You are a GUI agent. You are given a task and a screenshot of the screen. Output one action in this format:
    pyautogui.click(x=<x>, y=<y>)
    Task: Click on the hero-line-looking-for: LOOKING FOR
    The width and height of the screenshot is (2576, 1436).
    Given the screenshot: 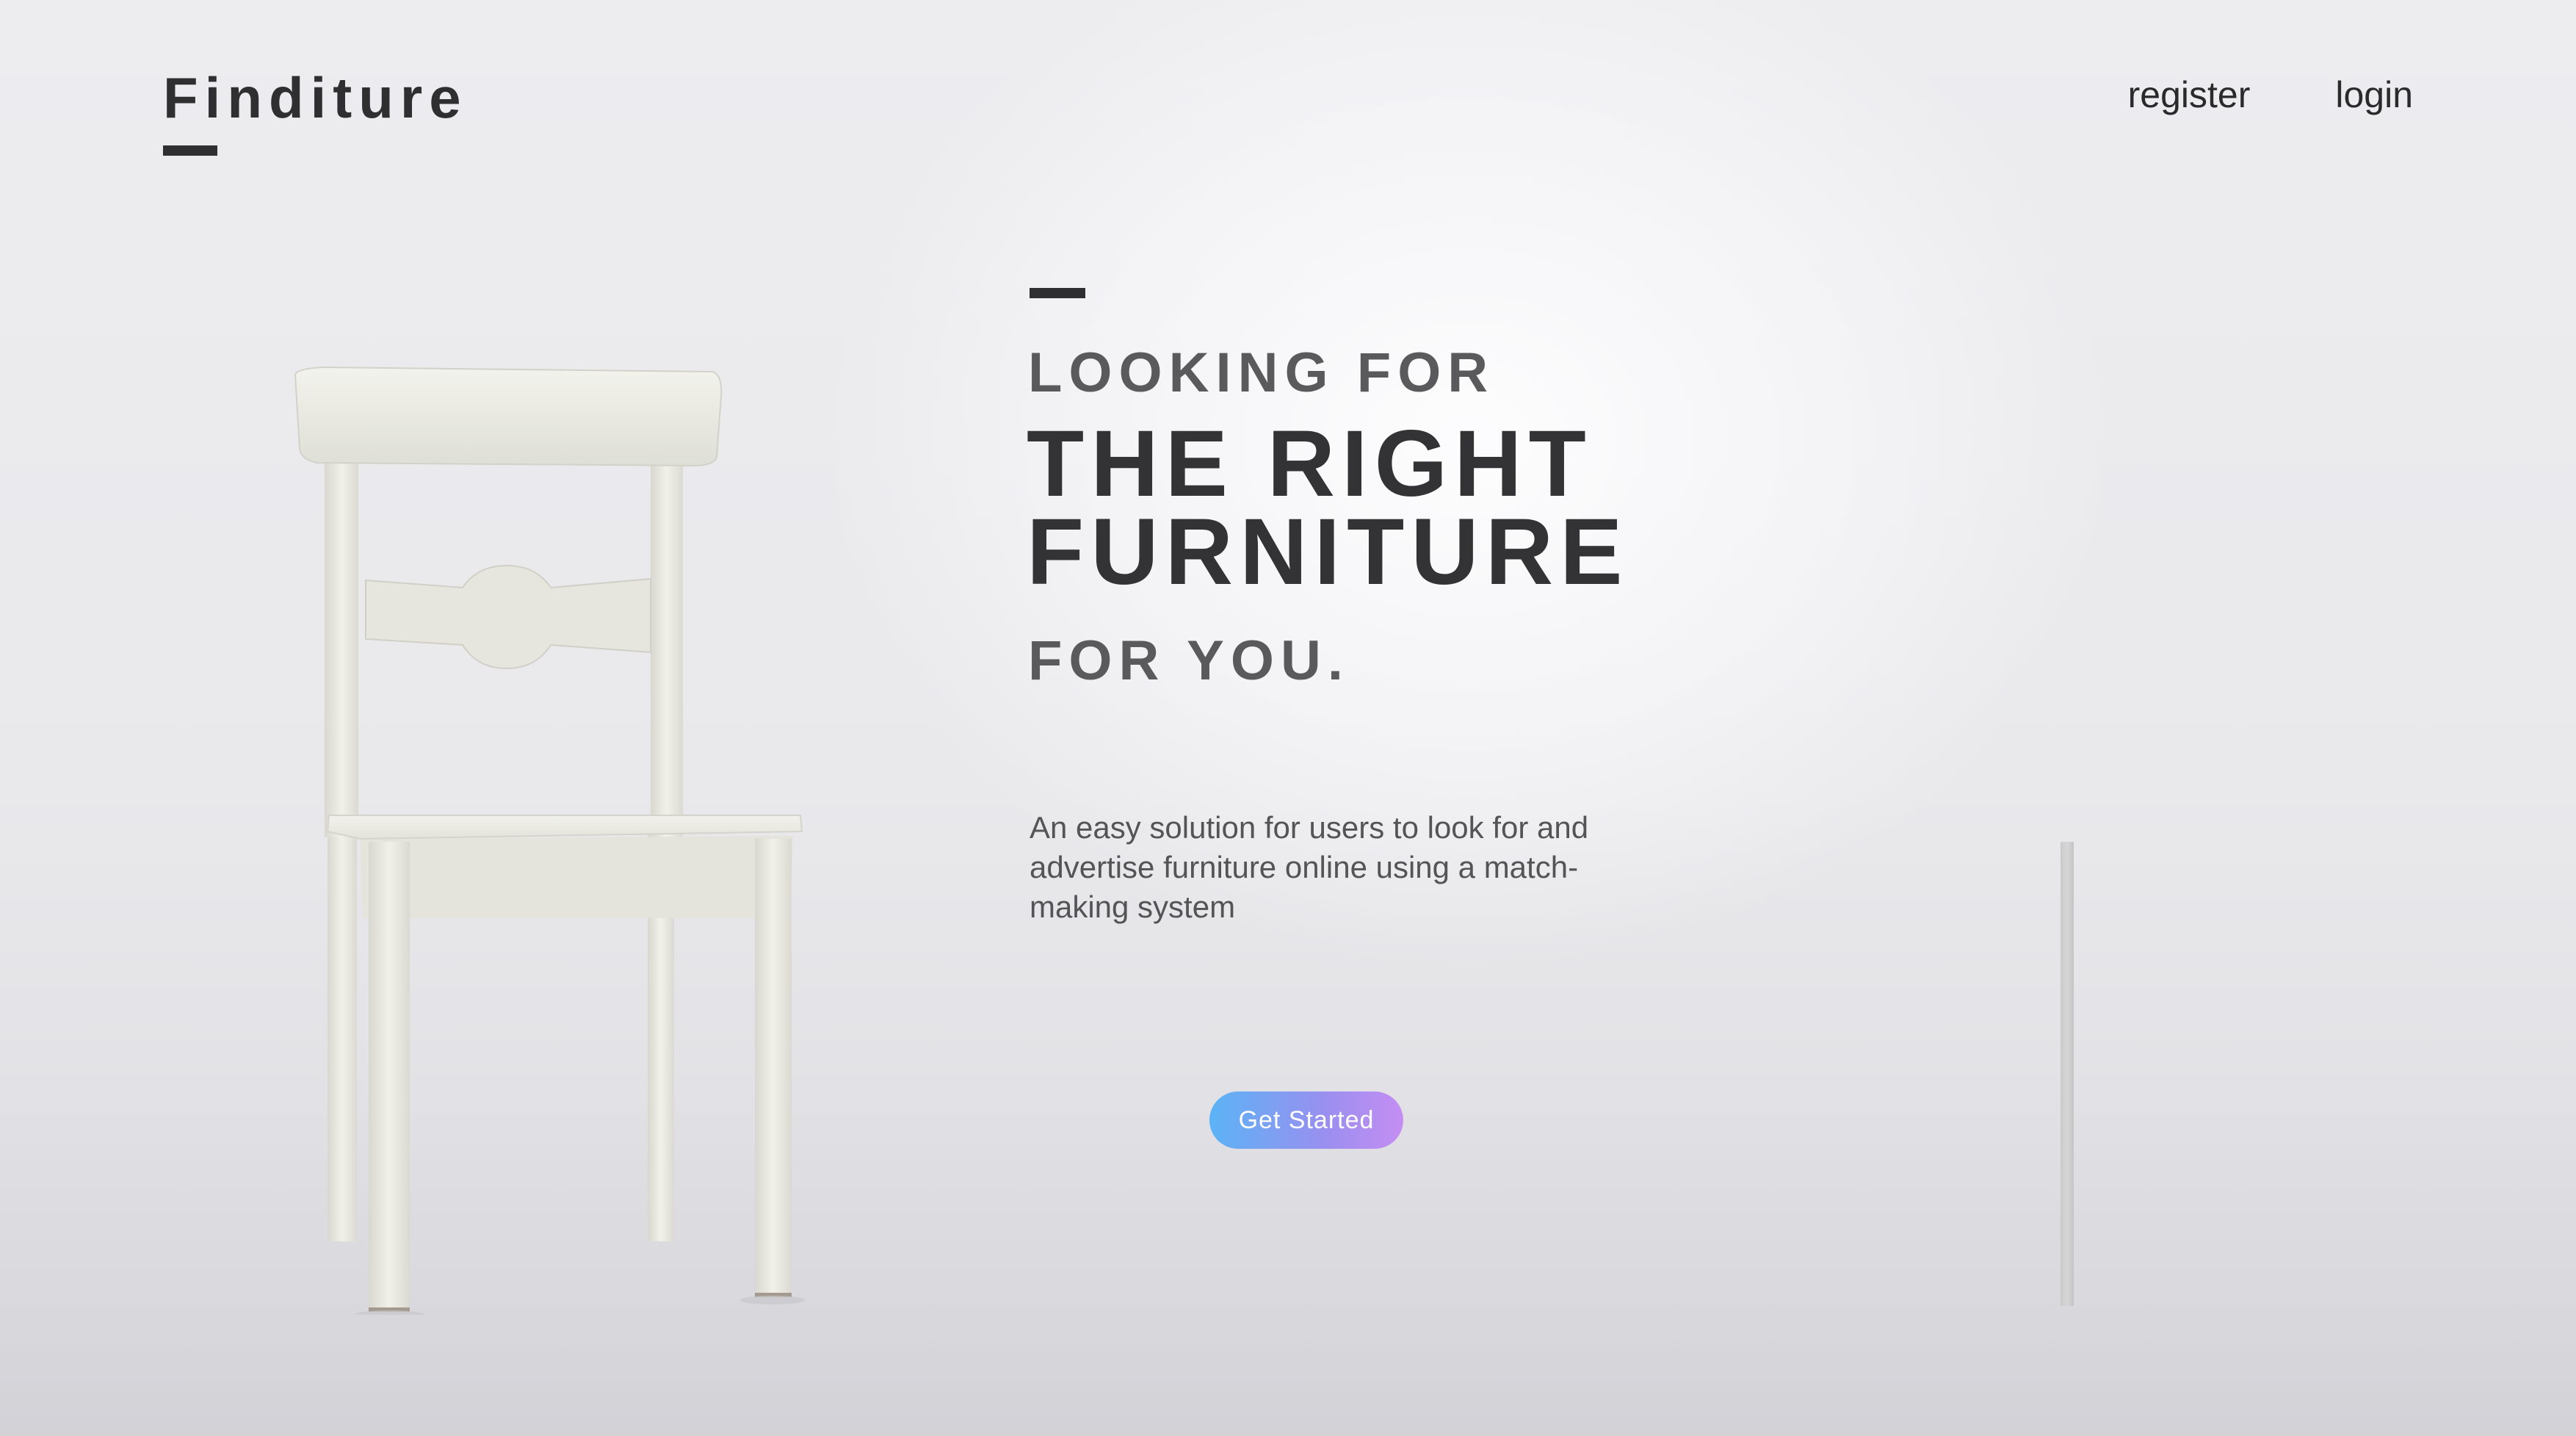 What is the action you would take?
    pyautogui.click(x=1261, y=373)
    